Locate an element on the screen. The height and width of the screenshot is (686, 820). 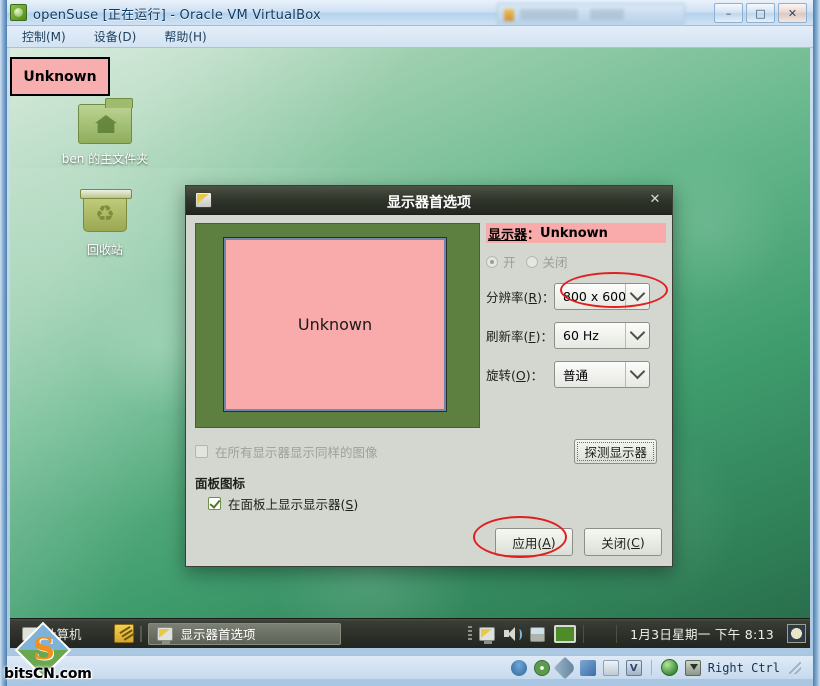
radio-off: 关闭 is located at coordinates (546, 261).